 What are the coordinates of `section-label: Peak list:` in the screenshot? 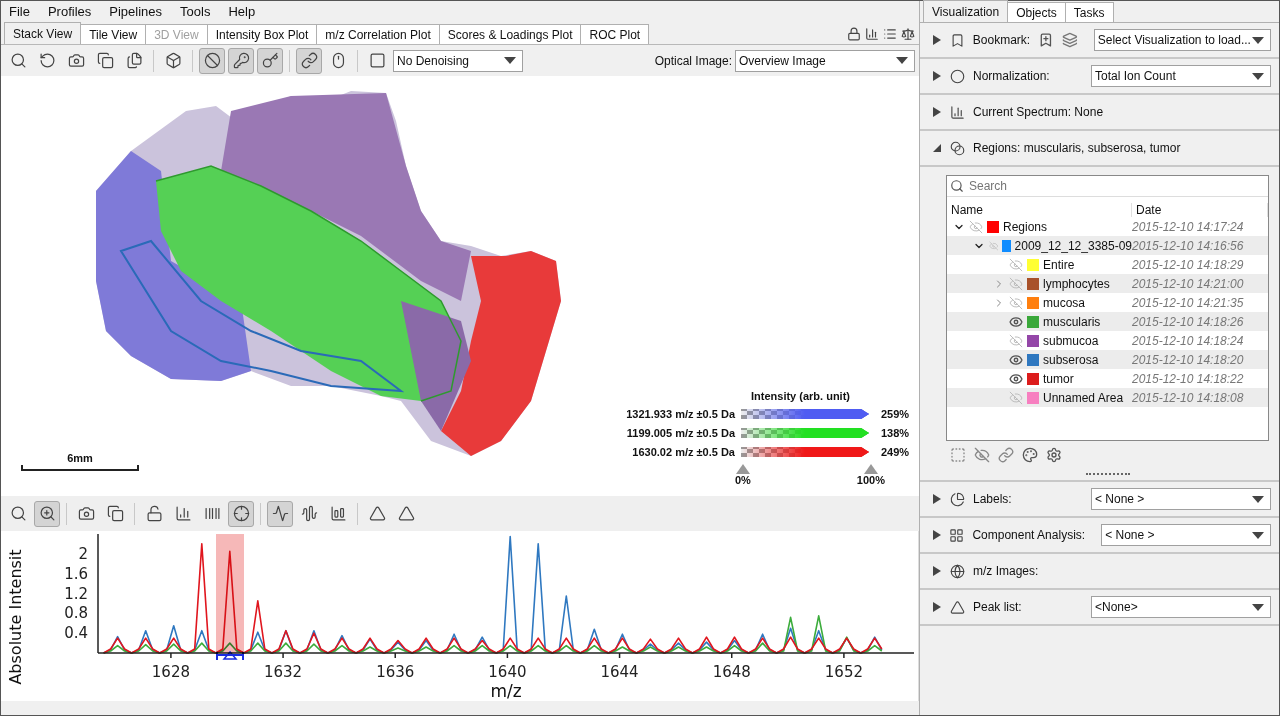 It's located at (997, 607).